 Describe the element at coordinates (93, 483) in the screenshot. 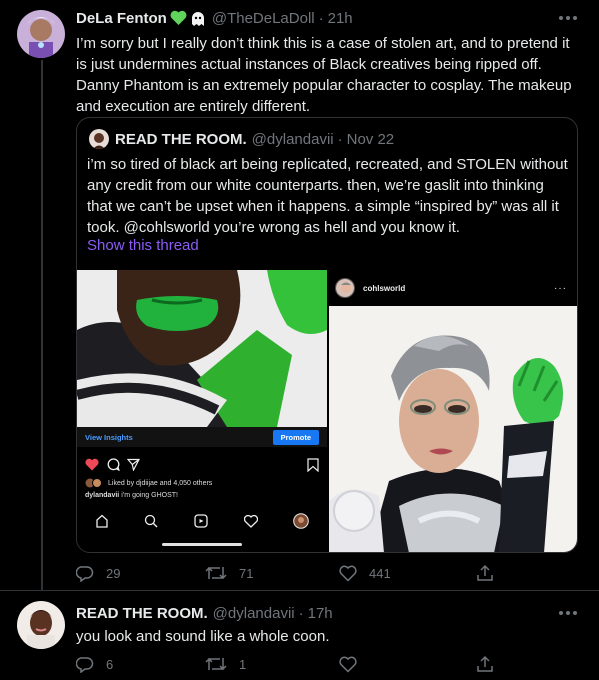

I see `liker-avatars` at that location.